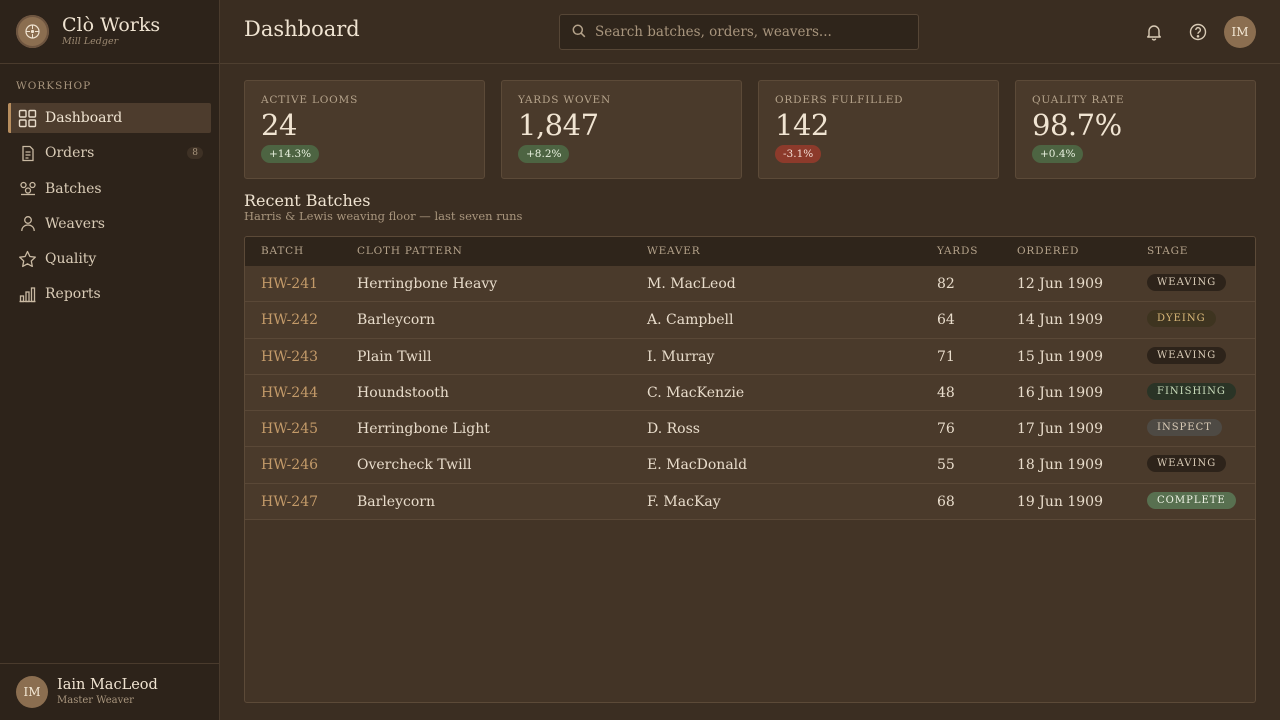 This screenshot has height=720, width=1280. What do you see at coordinates (798, 154) in the screenshot?
I see `stat-delta-badge: -3.1%` at bounding box center [798, 154].